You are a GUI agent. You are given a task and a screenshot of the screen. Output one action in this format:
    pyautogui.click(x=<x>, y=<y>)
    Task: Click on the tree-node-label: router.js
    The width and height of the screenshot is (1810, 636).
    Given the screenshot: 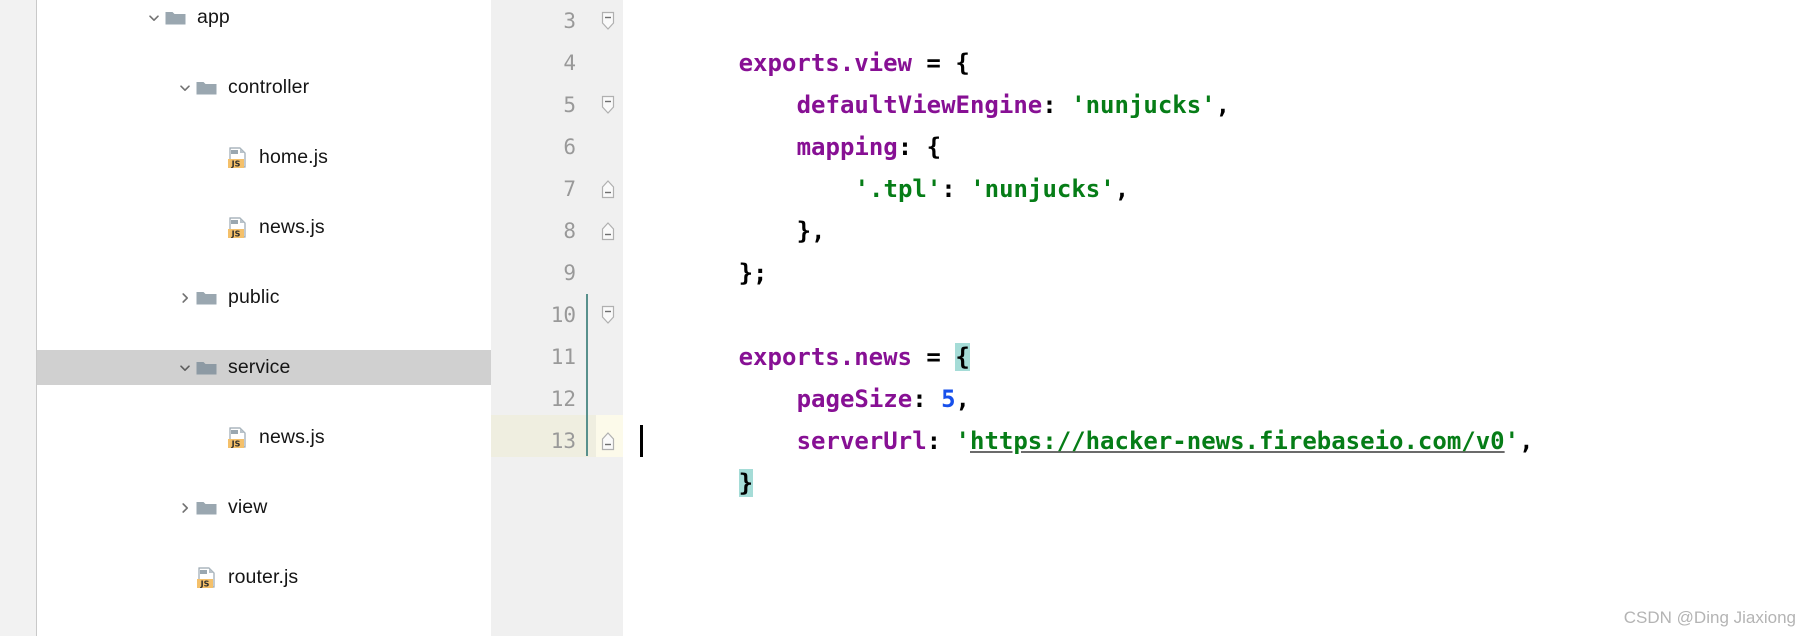 What is the action you would take?
    pyautogui.click(x=263, y=577)
    